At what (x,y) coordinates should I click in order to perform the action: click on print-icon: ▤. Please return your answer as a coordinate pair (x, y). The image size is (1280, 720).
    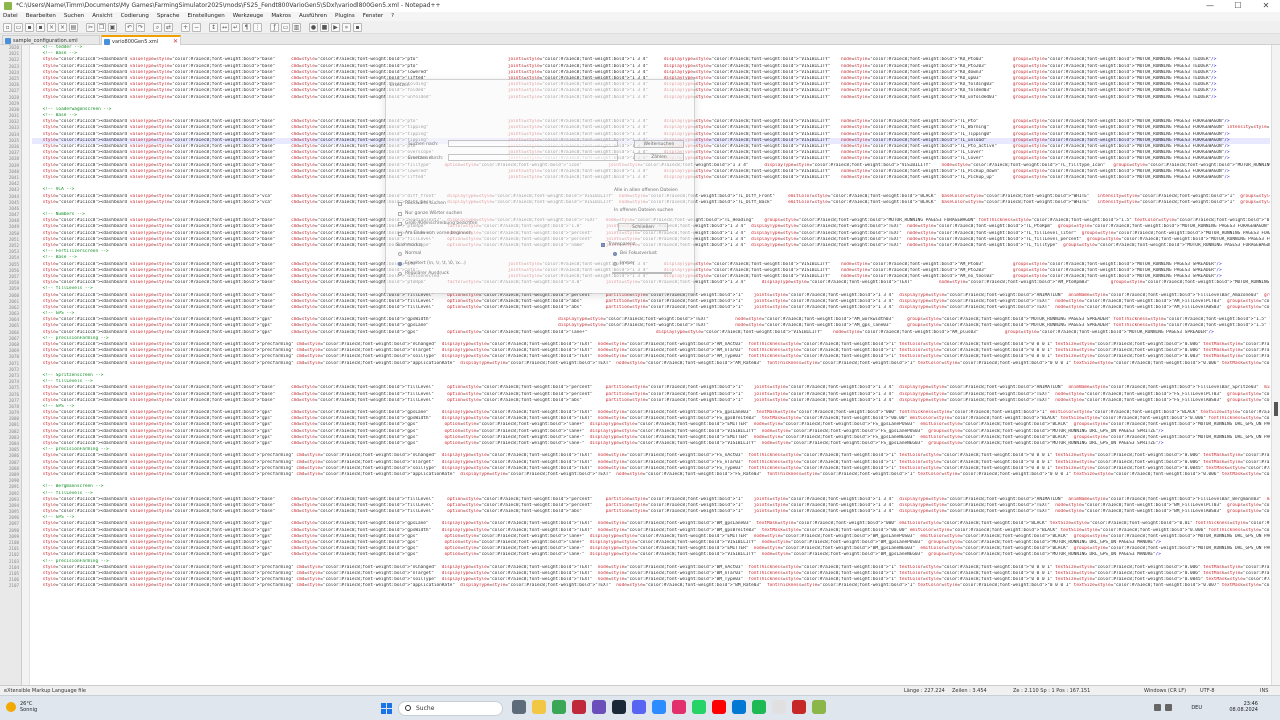
    Looking at the image, I should click on (73, 27).